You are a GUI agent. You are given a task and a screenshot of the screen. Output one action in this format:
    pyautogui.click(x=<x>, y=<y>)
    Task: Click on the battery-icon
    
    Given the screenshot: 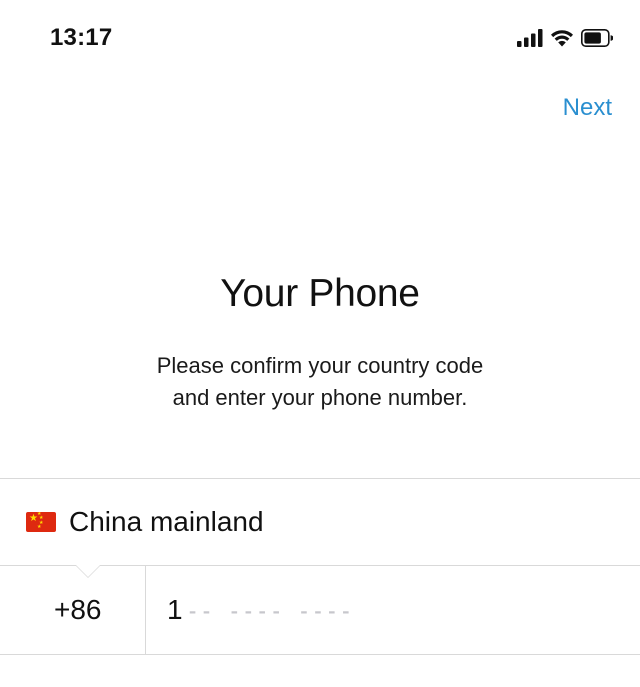 What is the action you would take?
    pyautogui.click(x=597, y=38)
    